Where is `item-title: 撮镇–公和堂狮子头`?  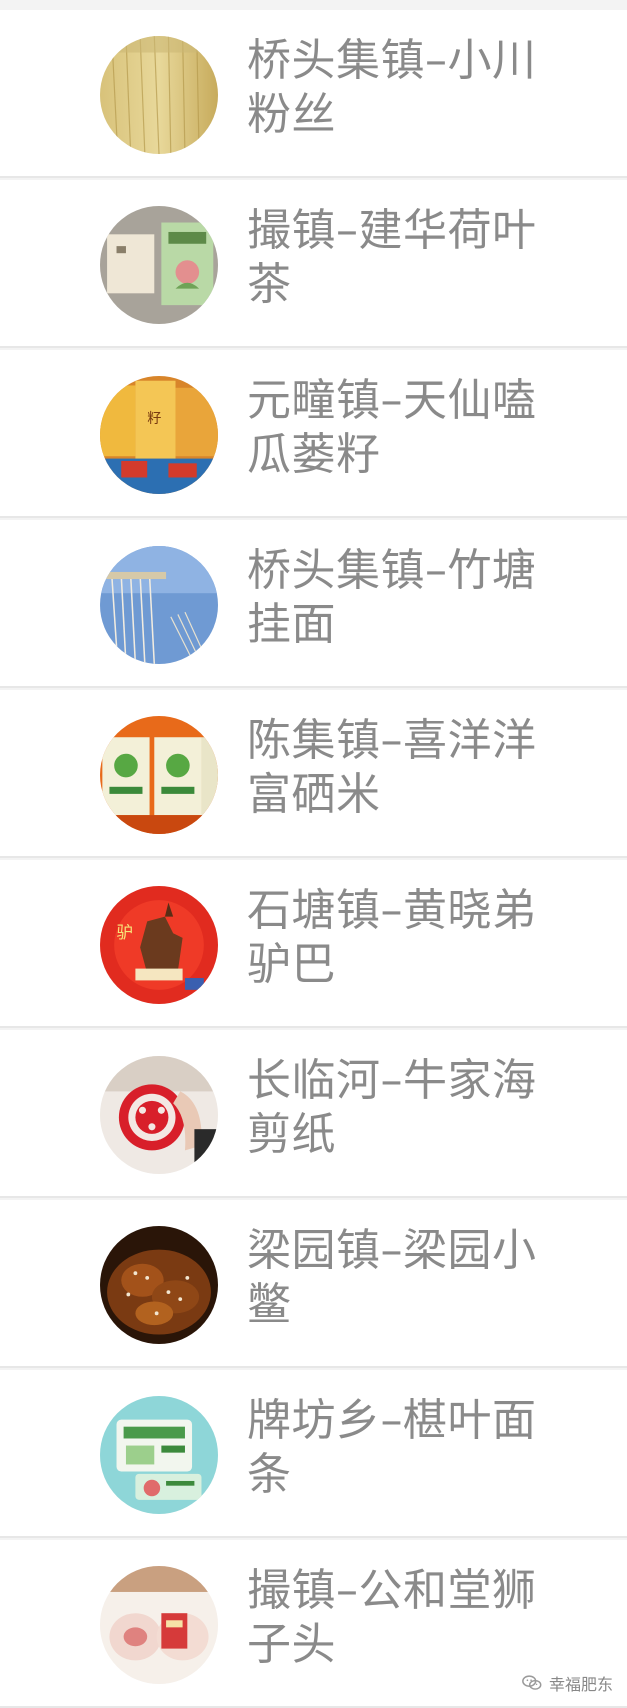
item-title: 撮镇–公和堂狮子头 is located at coordinates (392, 1617).